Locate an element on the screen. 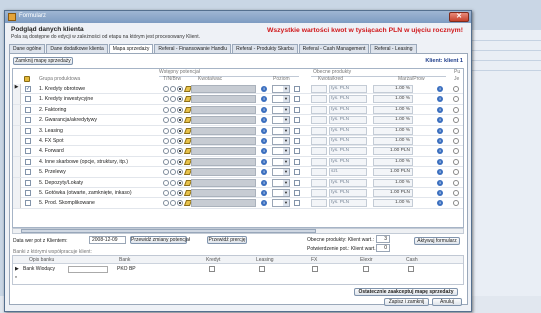 The width and height of the screenshot is (541, 313). tab-dane-dodatkowe: Dane dodatkowe klienta is located at coordinates (77, 48).